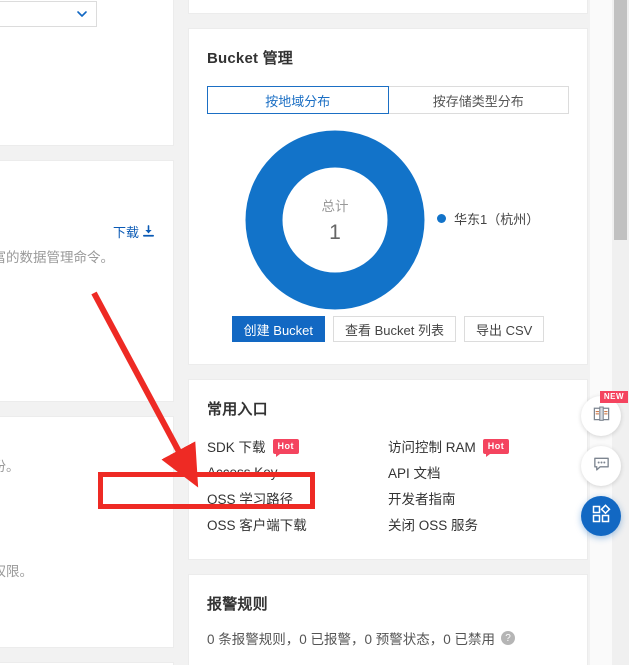  Describe the element at coordinates (335, 232) in the screenshot. I see `donut-total-value: 1` at that location.